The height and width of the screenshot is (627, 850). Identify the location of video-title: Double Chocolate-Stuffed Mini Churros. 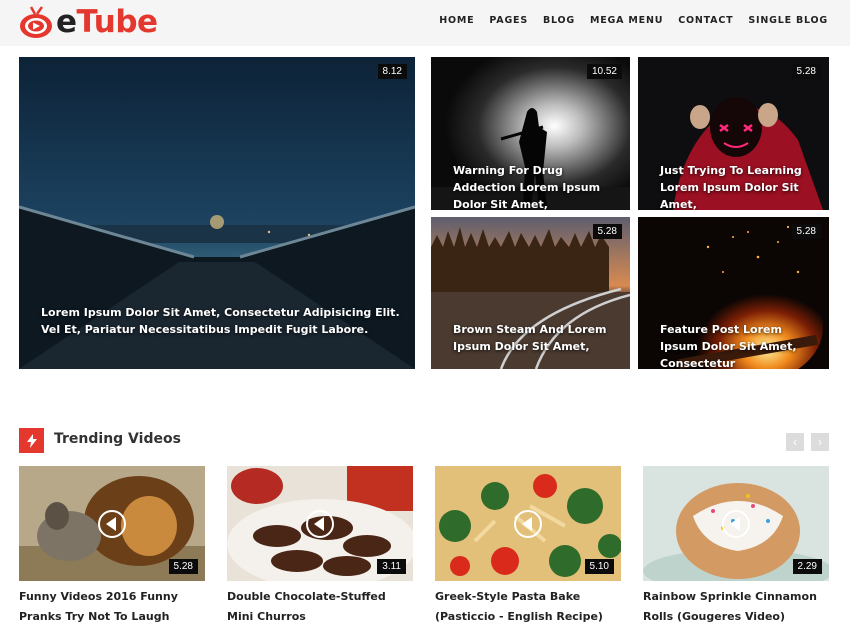
(320, 607).